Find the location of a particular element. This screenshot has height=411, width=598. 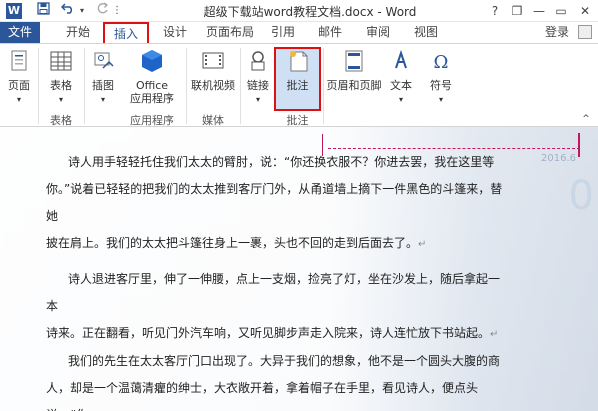

office-apps-label-2: 应用程序 is located at coordinates (152, 98).